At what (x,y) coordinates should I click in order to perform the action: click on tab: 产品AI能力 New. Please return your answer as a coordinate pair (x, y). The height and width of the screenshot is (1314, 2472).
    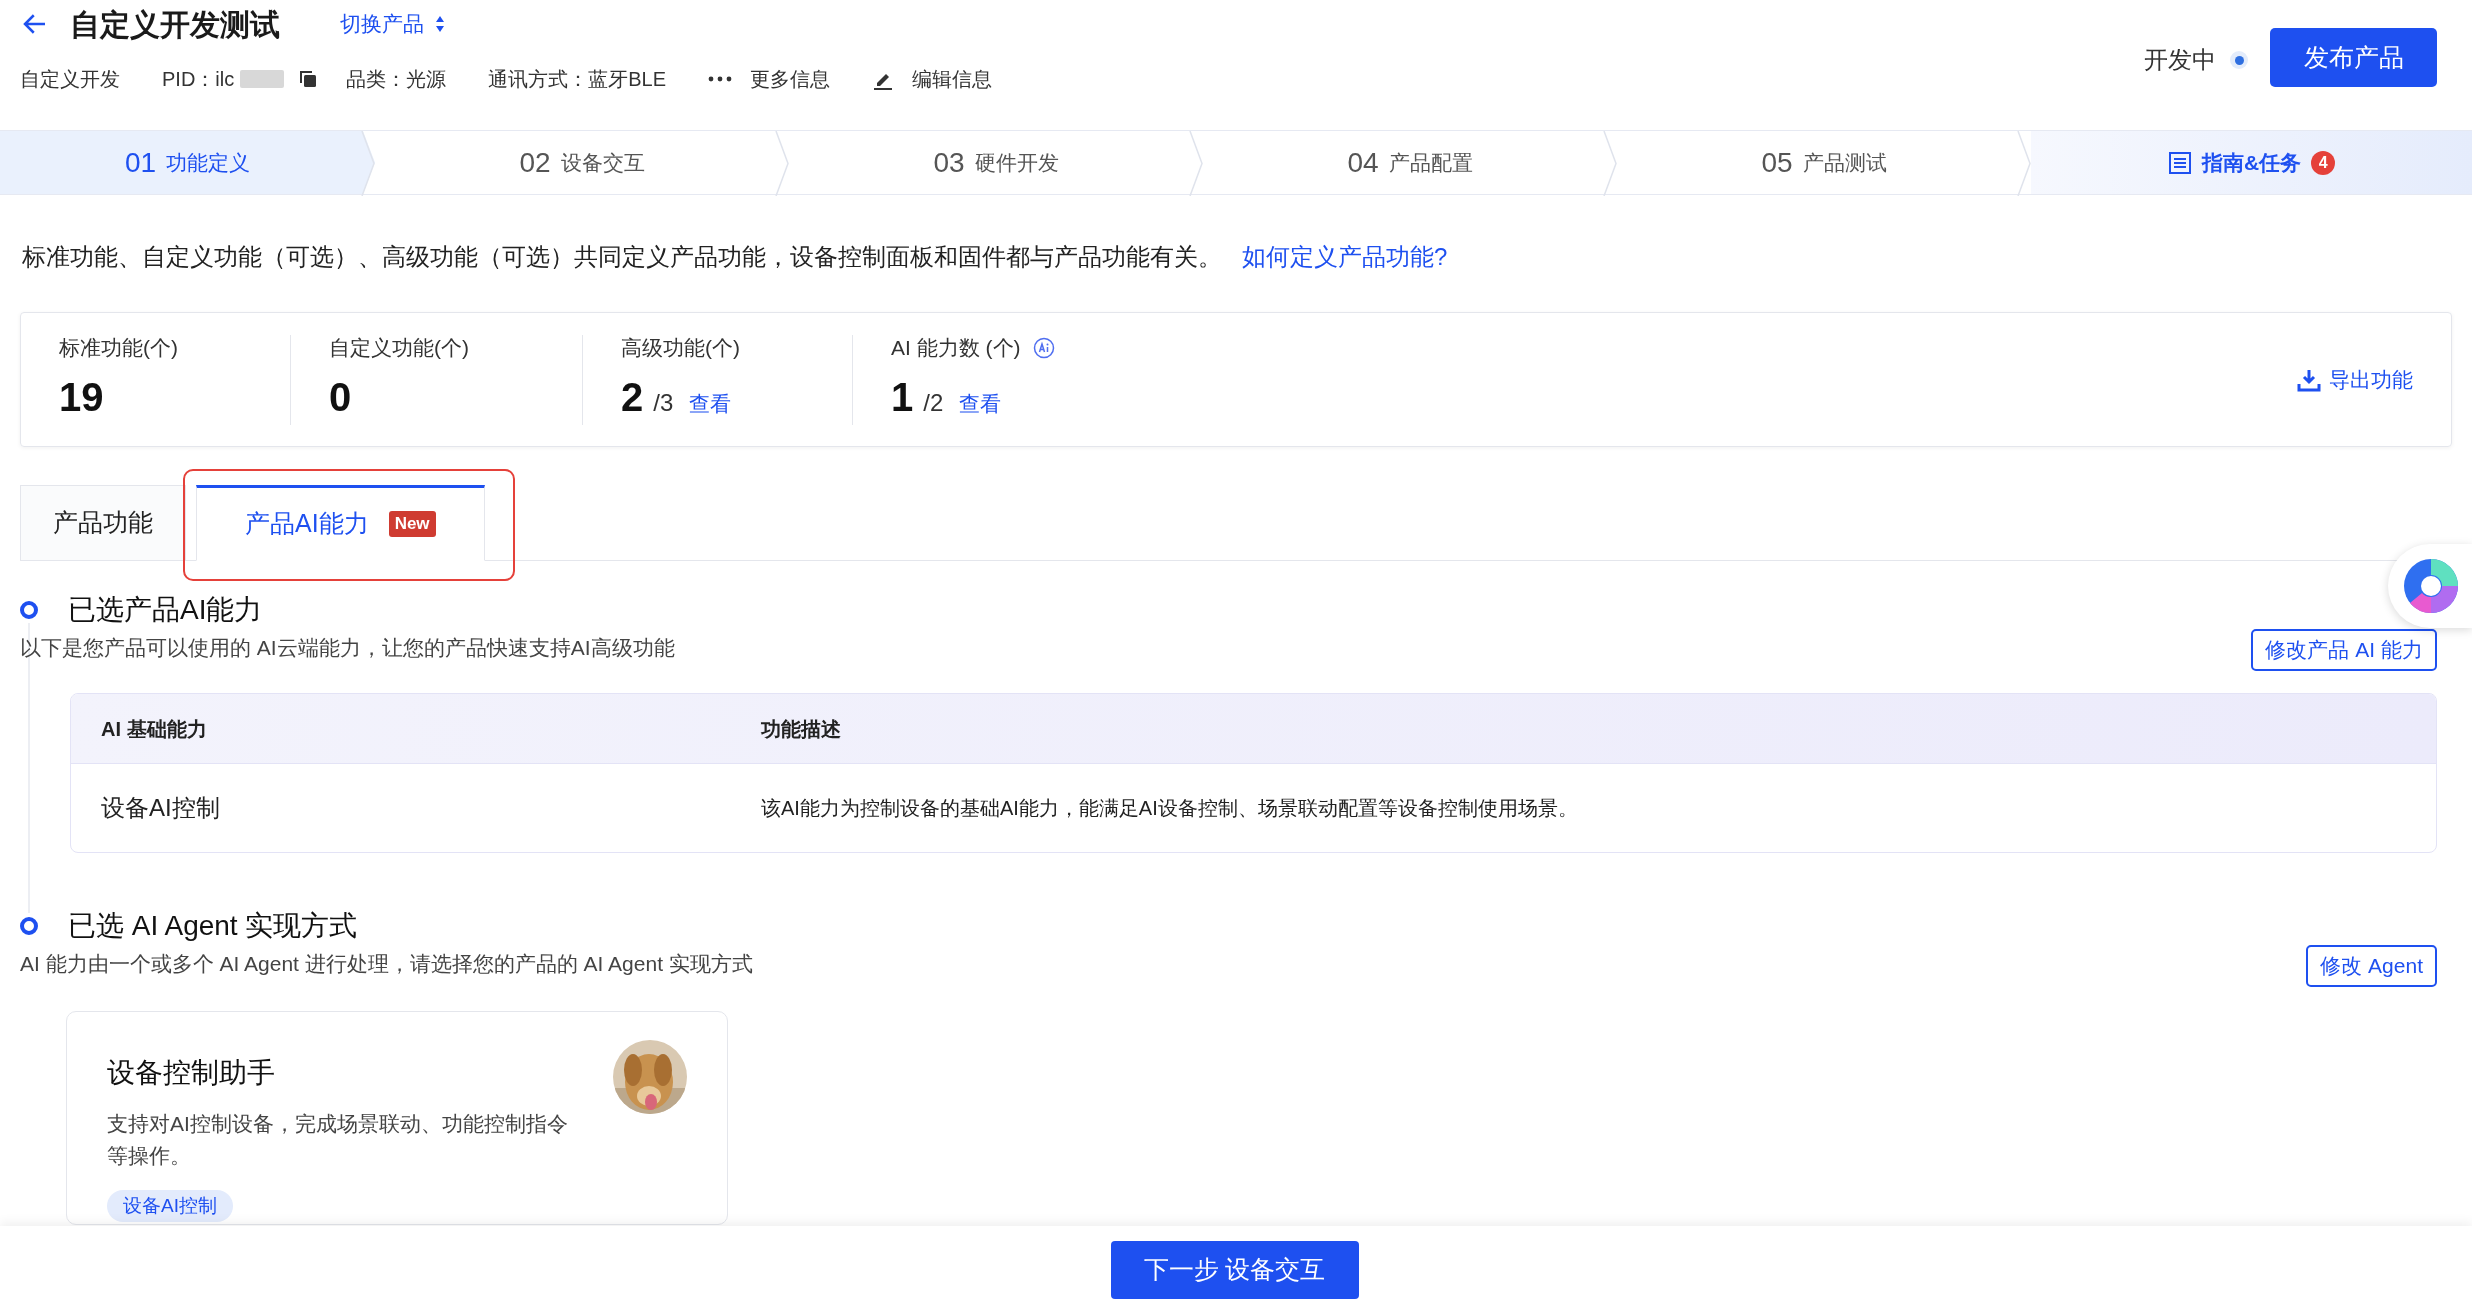
    Looking at the image, I should click on (340, 523).